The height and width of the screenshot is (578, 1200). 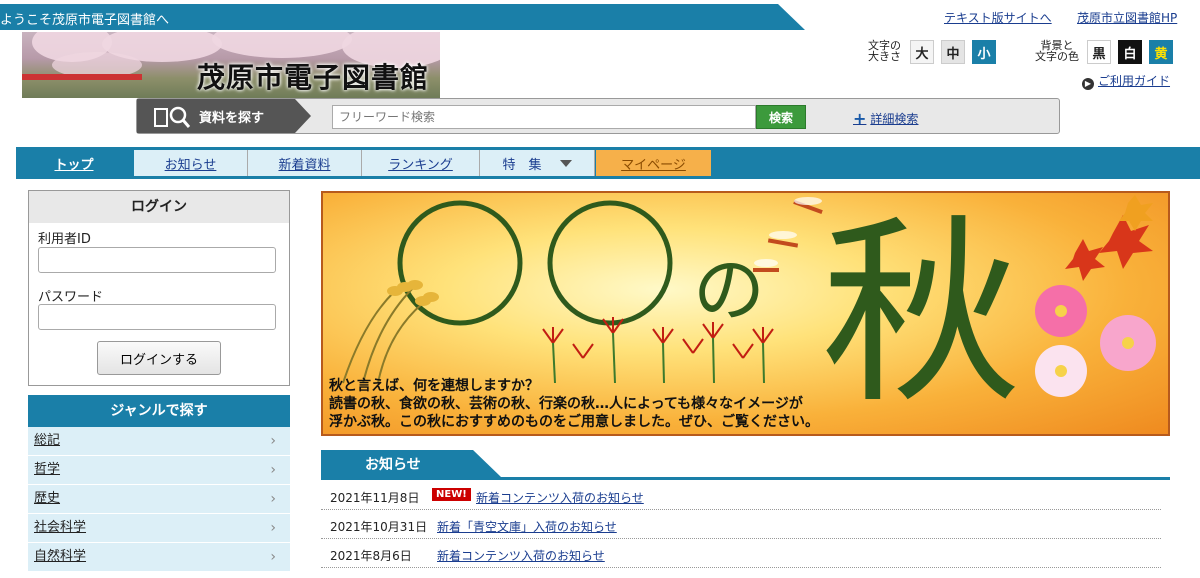 I want to click on notice-title: お知らせ, so click(x=411, y=463).